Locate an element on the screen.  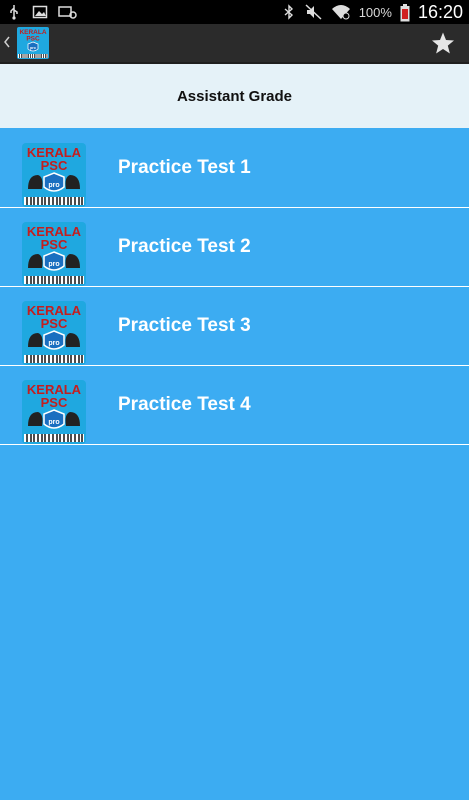
bluetooth-icon is located at coordinates (289, 12).